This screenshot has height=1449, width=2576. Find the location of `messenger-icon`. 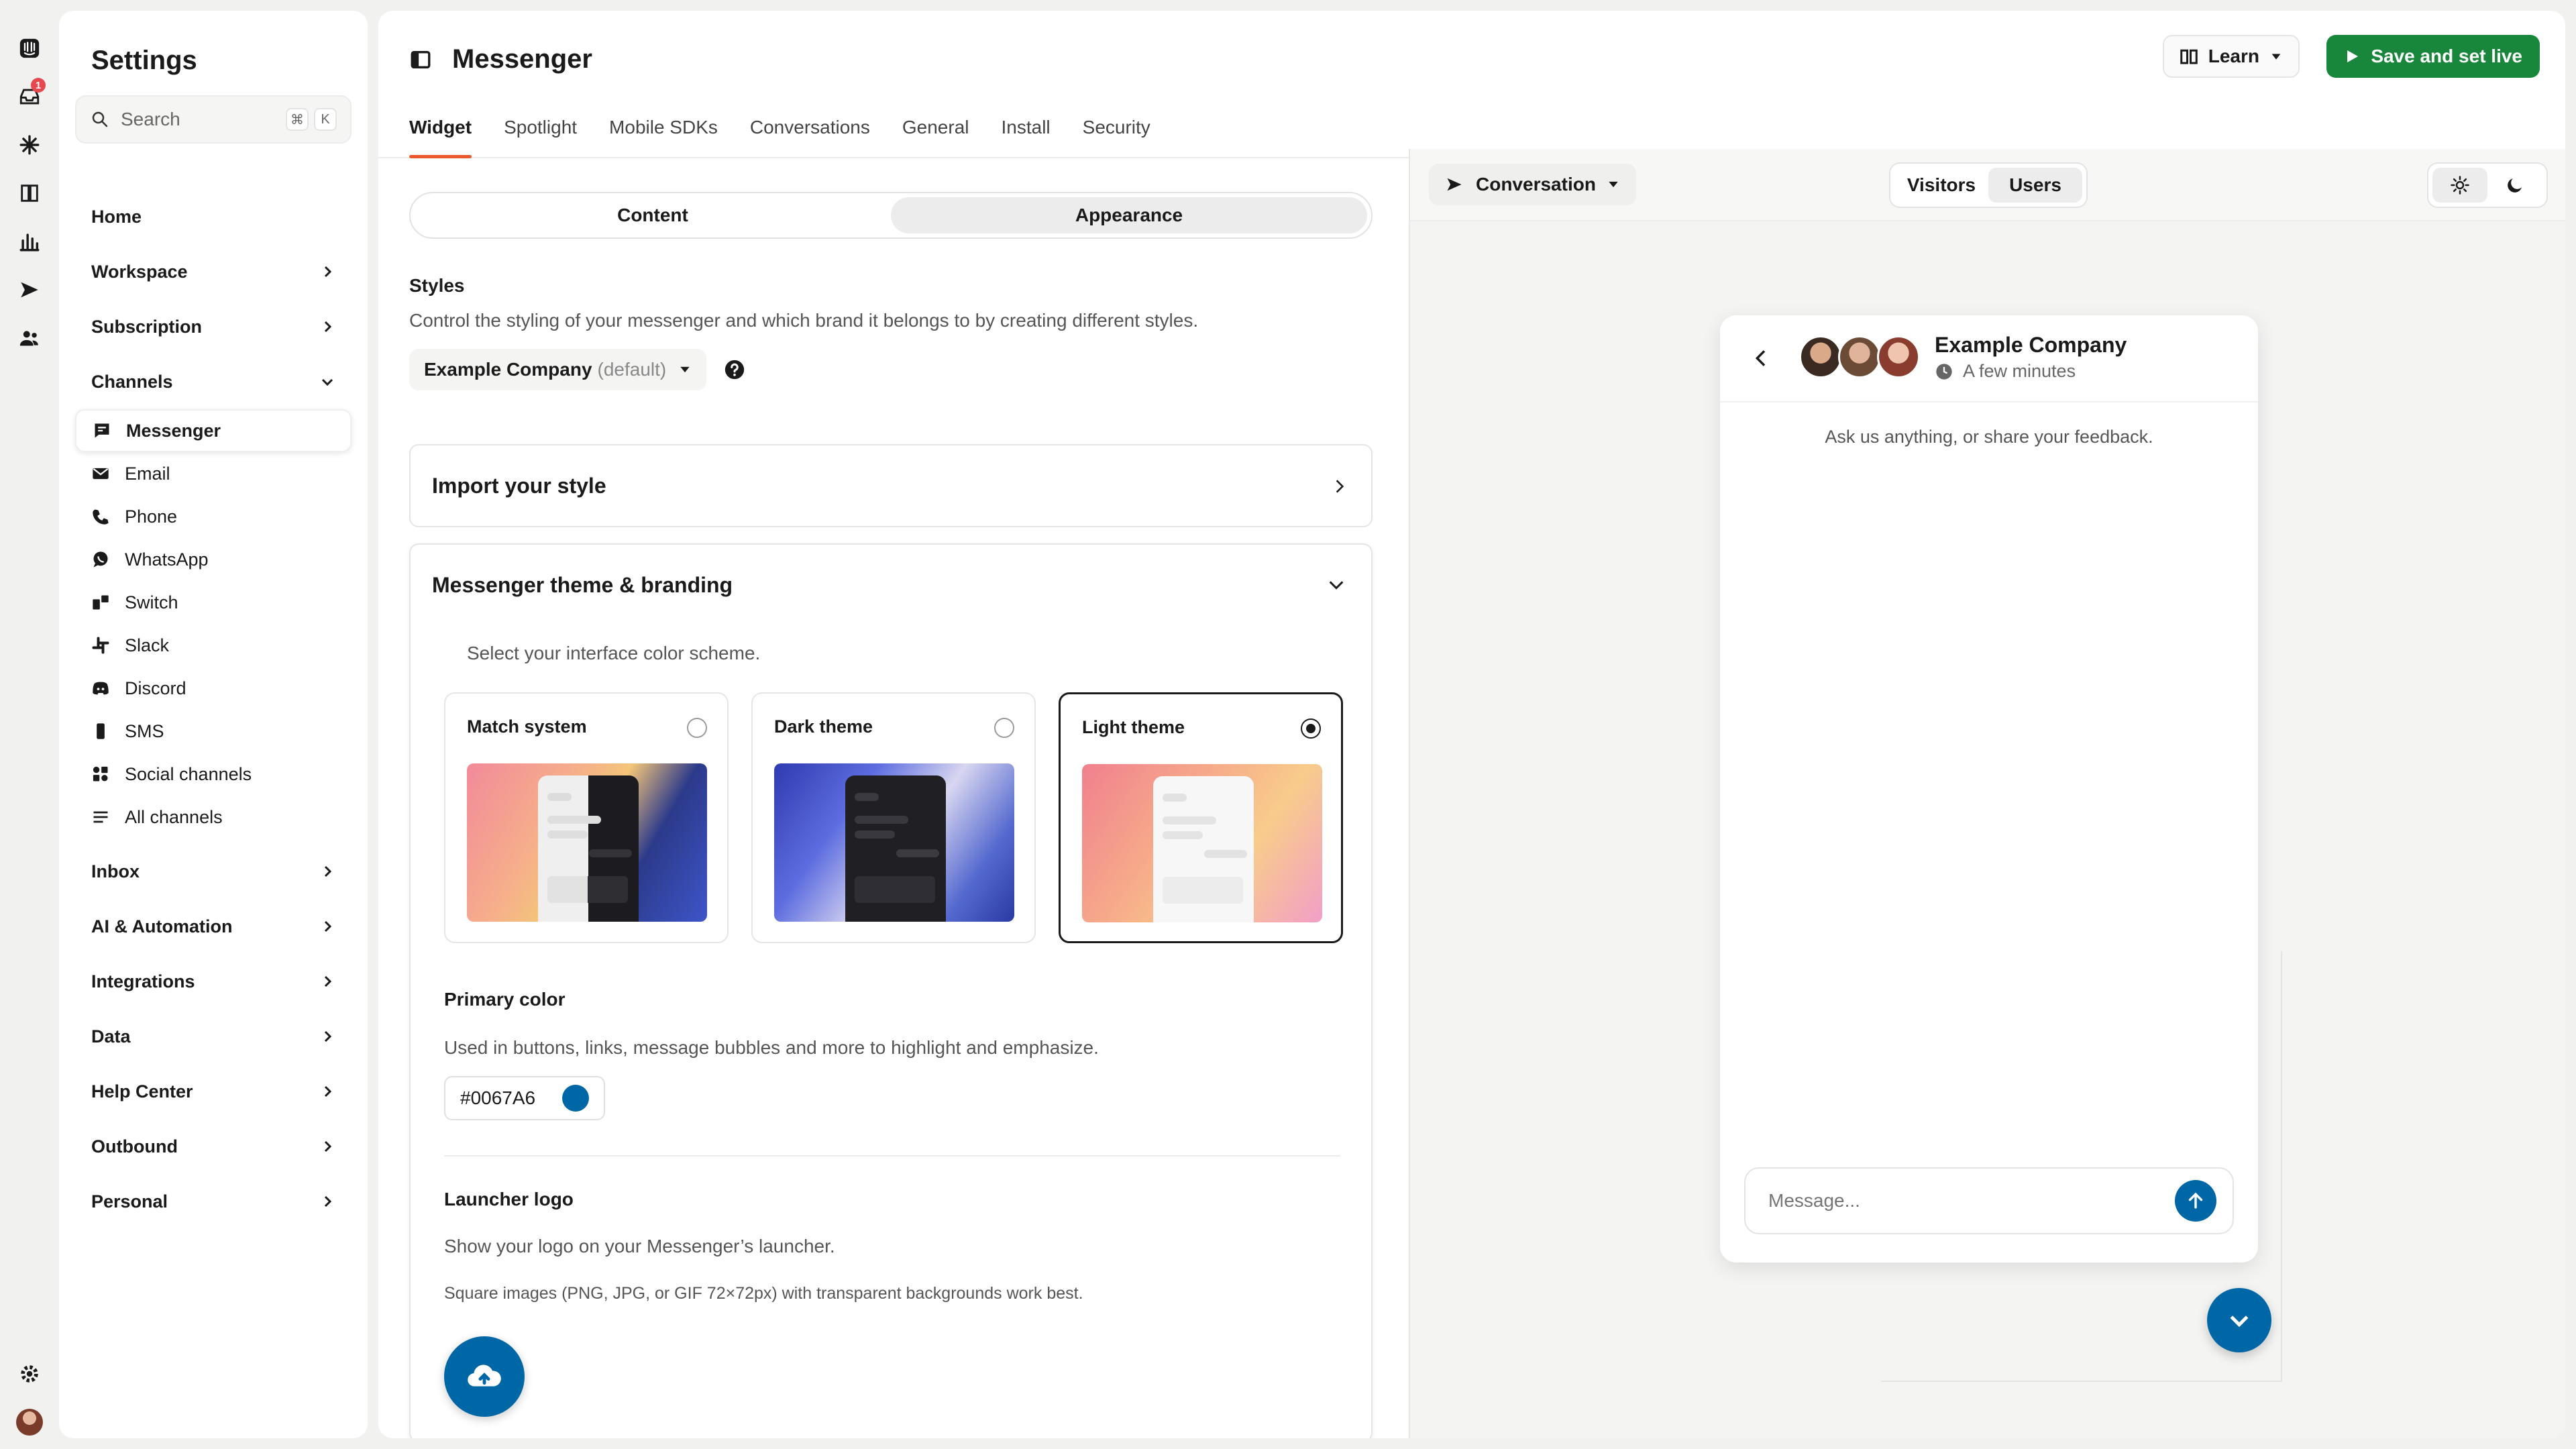

messenger-icon is located at coordinates (102, 430).